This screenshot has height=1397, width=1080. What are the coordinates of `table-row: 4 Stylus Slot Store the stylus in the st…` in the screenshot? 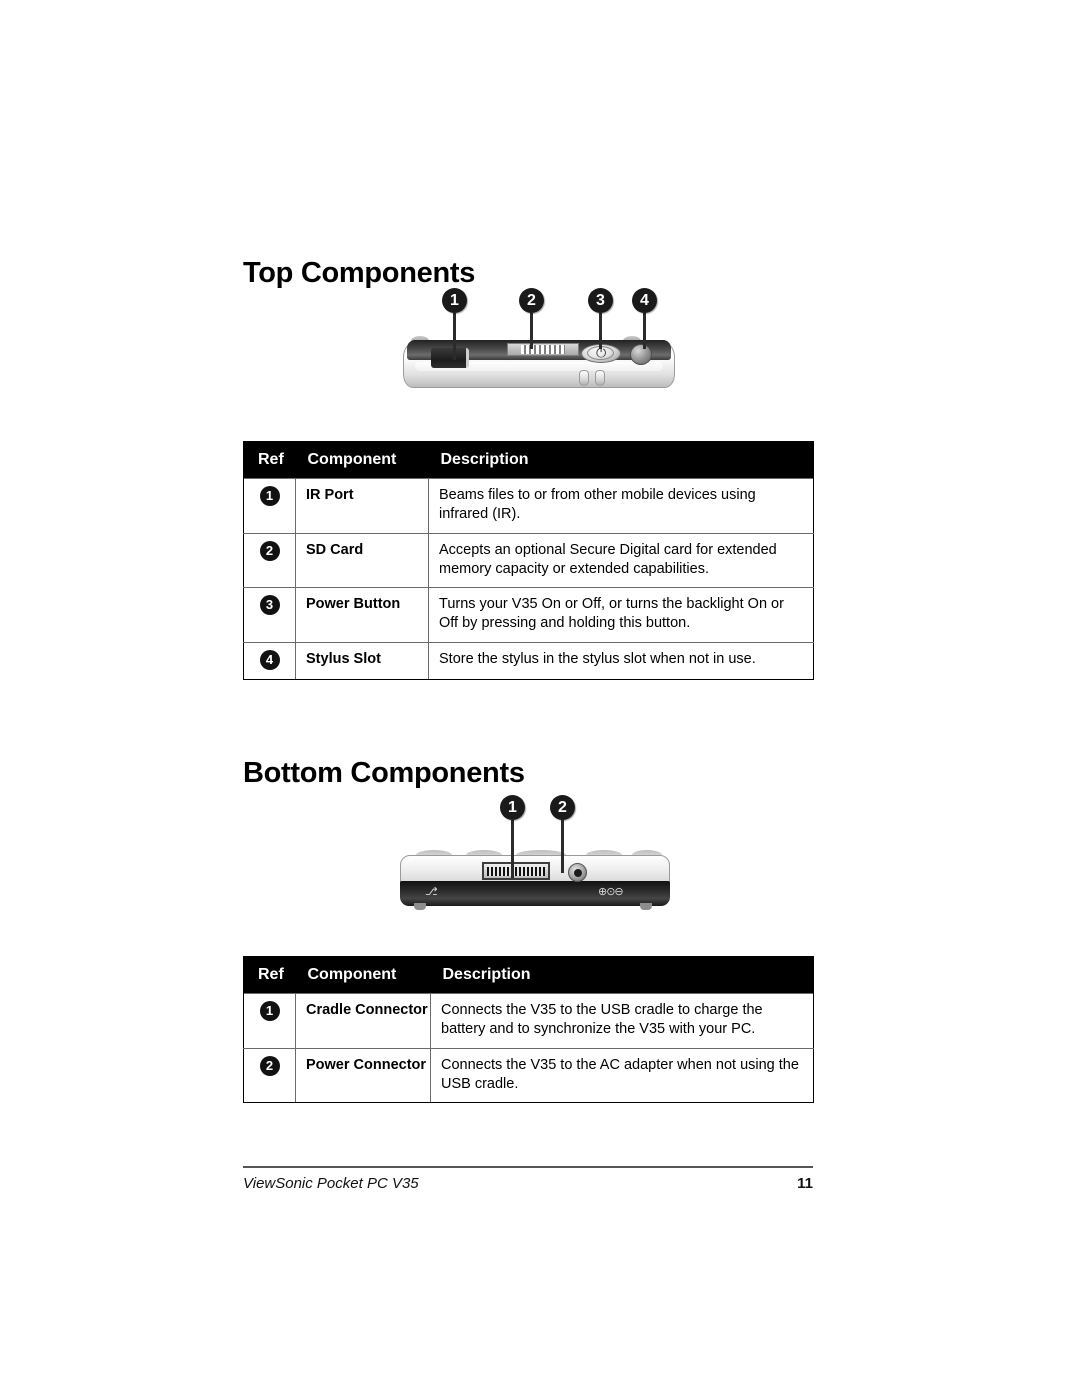 It's located at (528, 661).